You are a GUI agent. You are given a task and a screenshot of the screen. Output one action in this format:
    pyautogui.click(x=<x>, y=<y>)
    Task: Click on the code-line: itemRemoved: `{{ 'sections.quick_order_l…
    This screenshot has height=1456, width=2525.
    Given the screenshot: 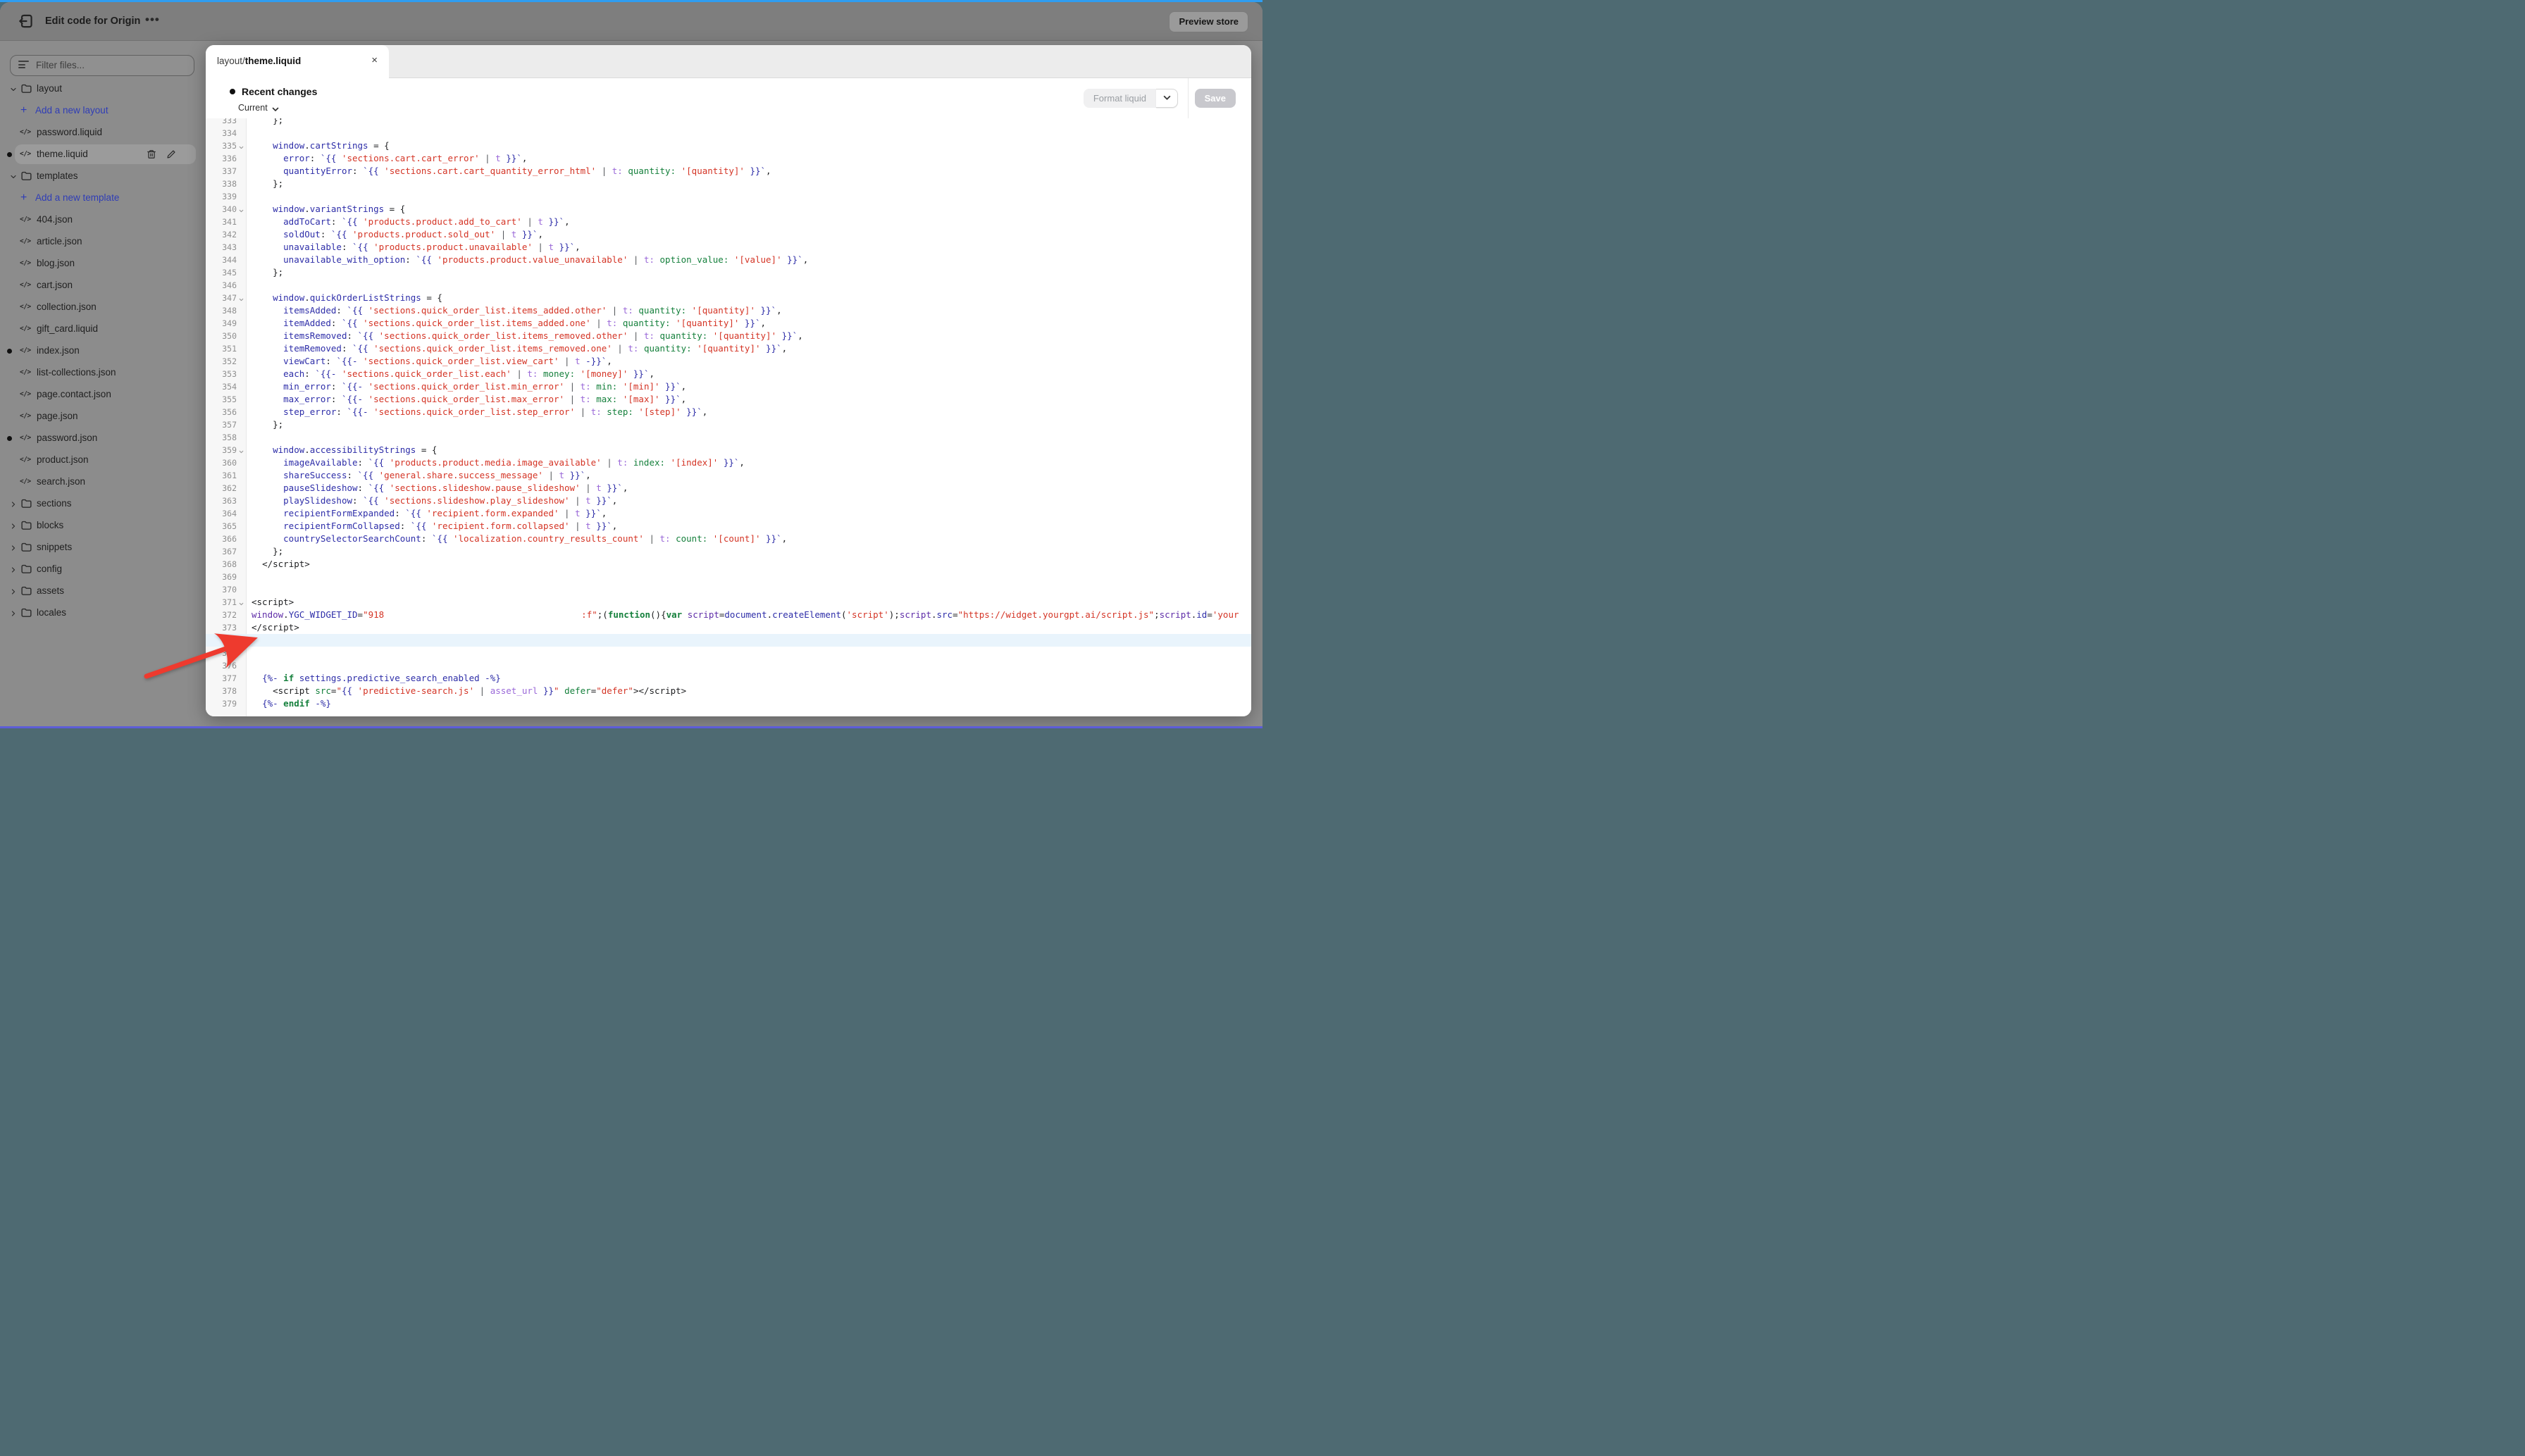 What is the action you would take?
    pyautogui.click(x=751, y=348)
    